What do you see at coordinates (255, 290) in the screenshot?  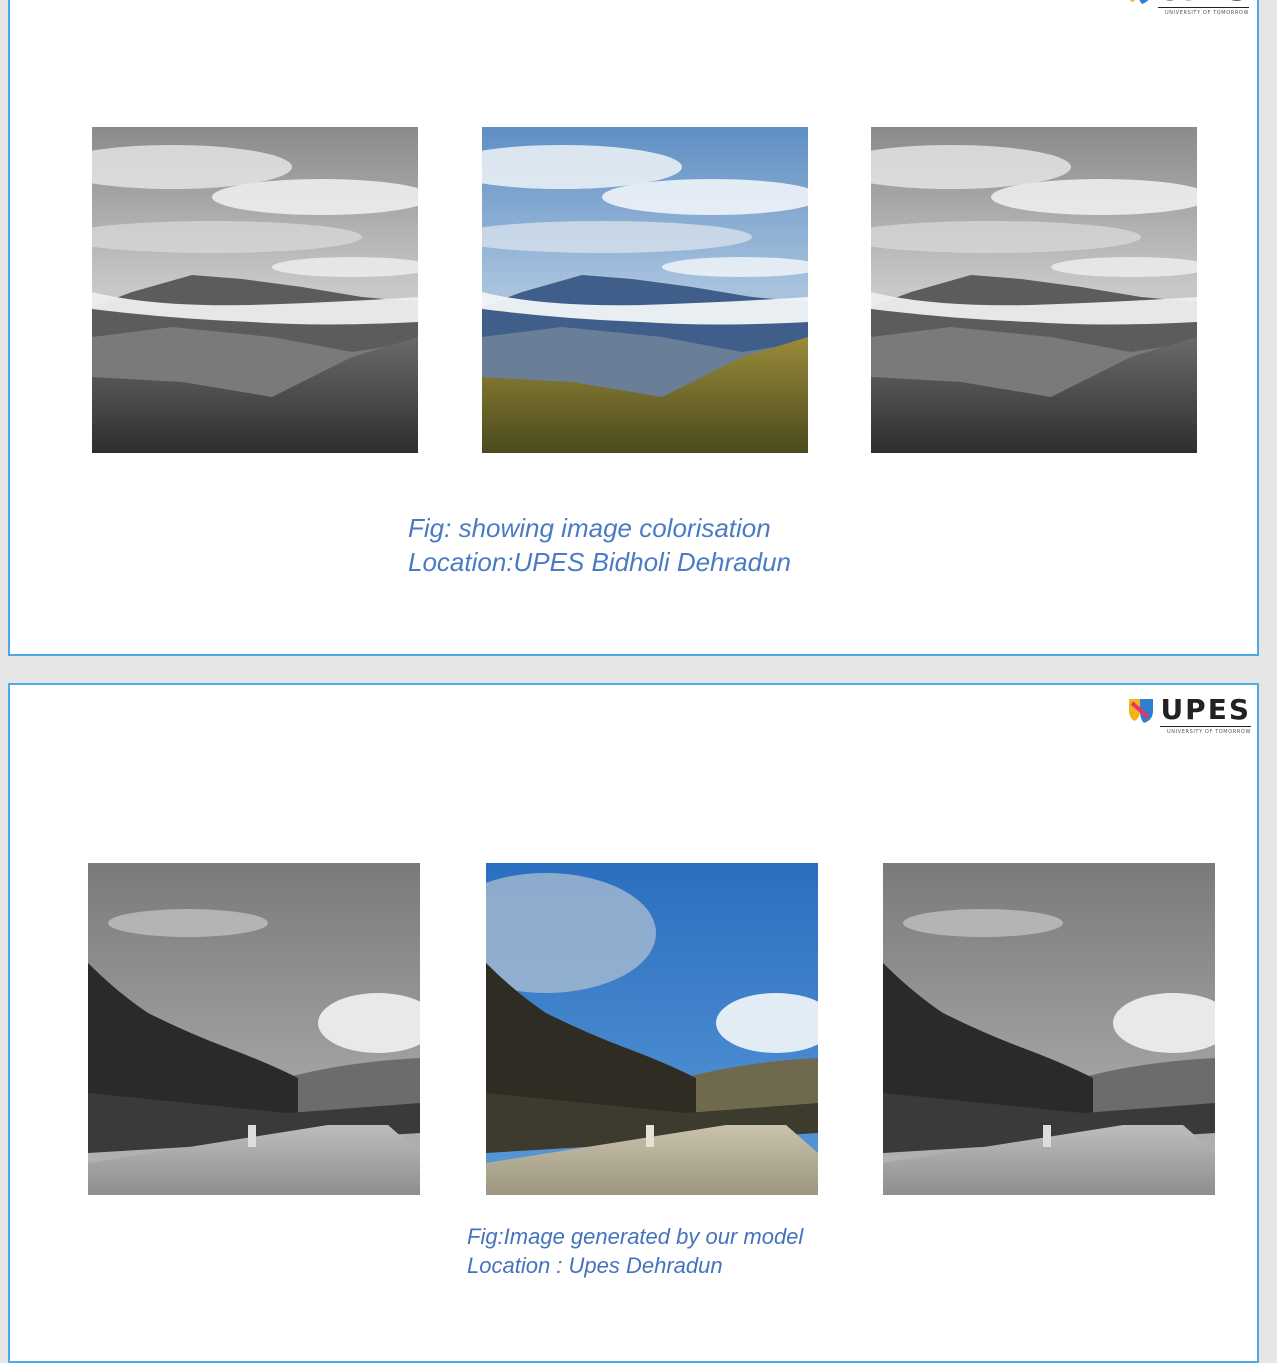 I see `mountain-photo-grayscale-left` at bounding box center [255, 290].